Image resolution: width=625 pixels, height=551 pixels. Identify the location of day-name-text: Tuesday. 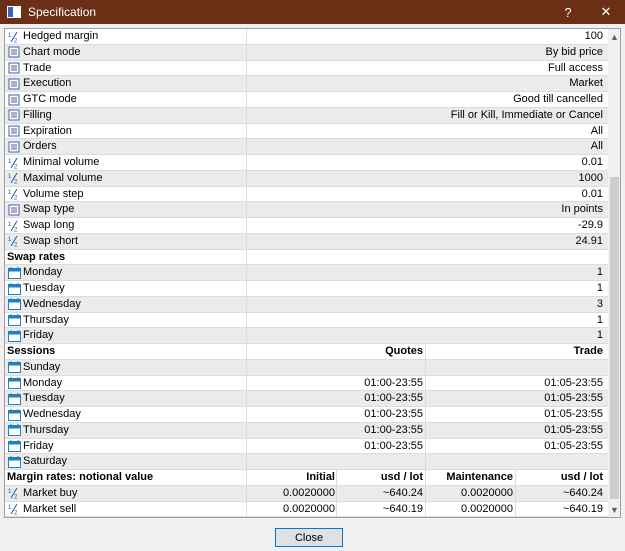
(44, 288).